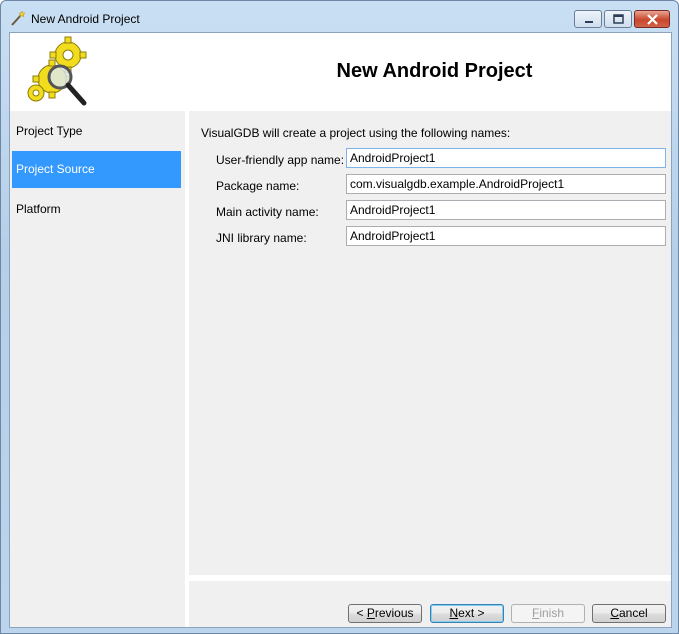  What do you see at coordinates (471, 613) in the screenshot?
I see `next-rest: ext >` at bounding box center [471, 613].